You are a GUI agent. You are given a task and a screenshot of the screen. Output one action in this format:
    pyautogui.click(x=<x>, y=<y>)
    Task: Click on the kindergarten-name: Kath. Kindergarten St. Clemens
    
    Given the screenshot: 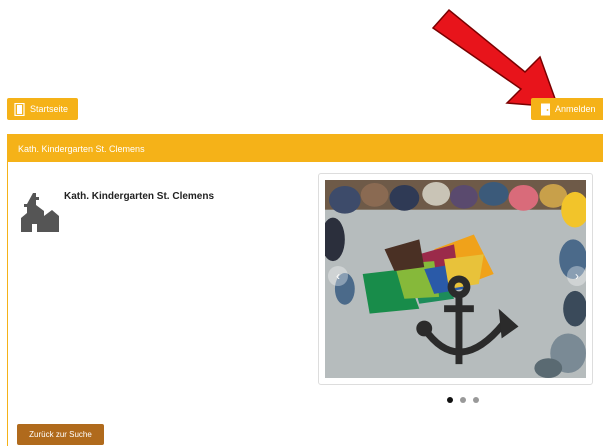 What is the action you would take?
    pyautogui.click(x=139, y=196)
    